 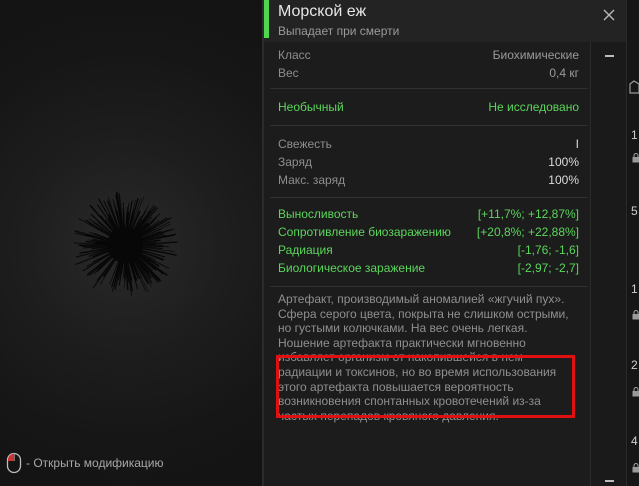 What do you see at coordinates (266, 19) in the screenshot?
I see `rarity-accent-bar` at bounding box center [266, 19].